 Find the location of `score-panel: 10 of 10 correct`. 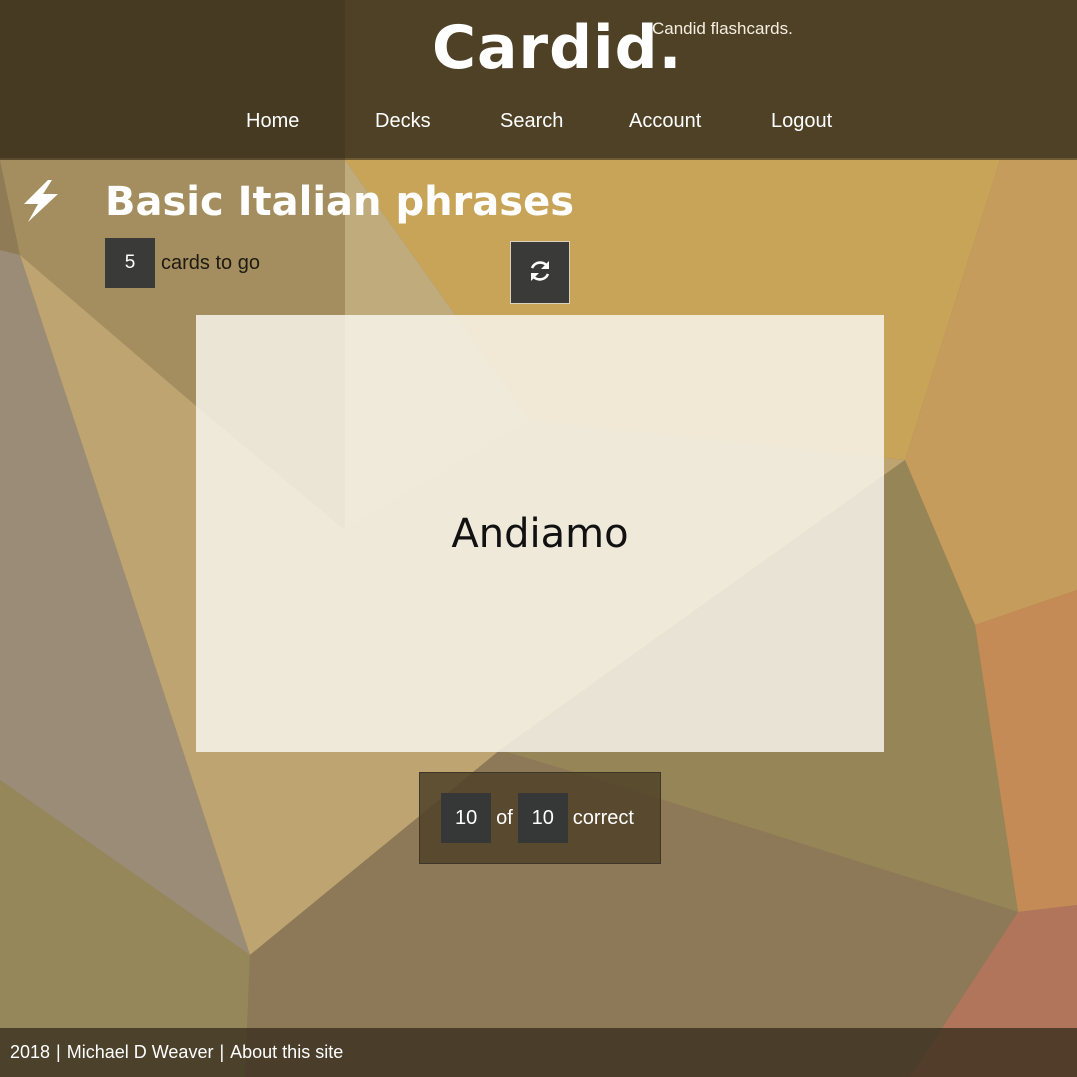

score-panel: 10 of 10 correct is located at coordinates (540, 818).